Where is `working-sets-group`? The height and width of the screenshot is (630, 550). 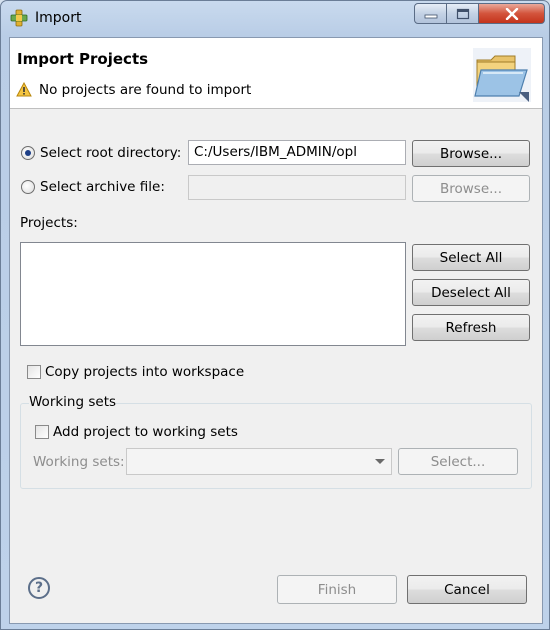 working-sets-group is located at coordinates (276, 446).